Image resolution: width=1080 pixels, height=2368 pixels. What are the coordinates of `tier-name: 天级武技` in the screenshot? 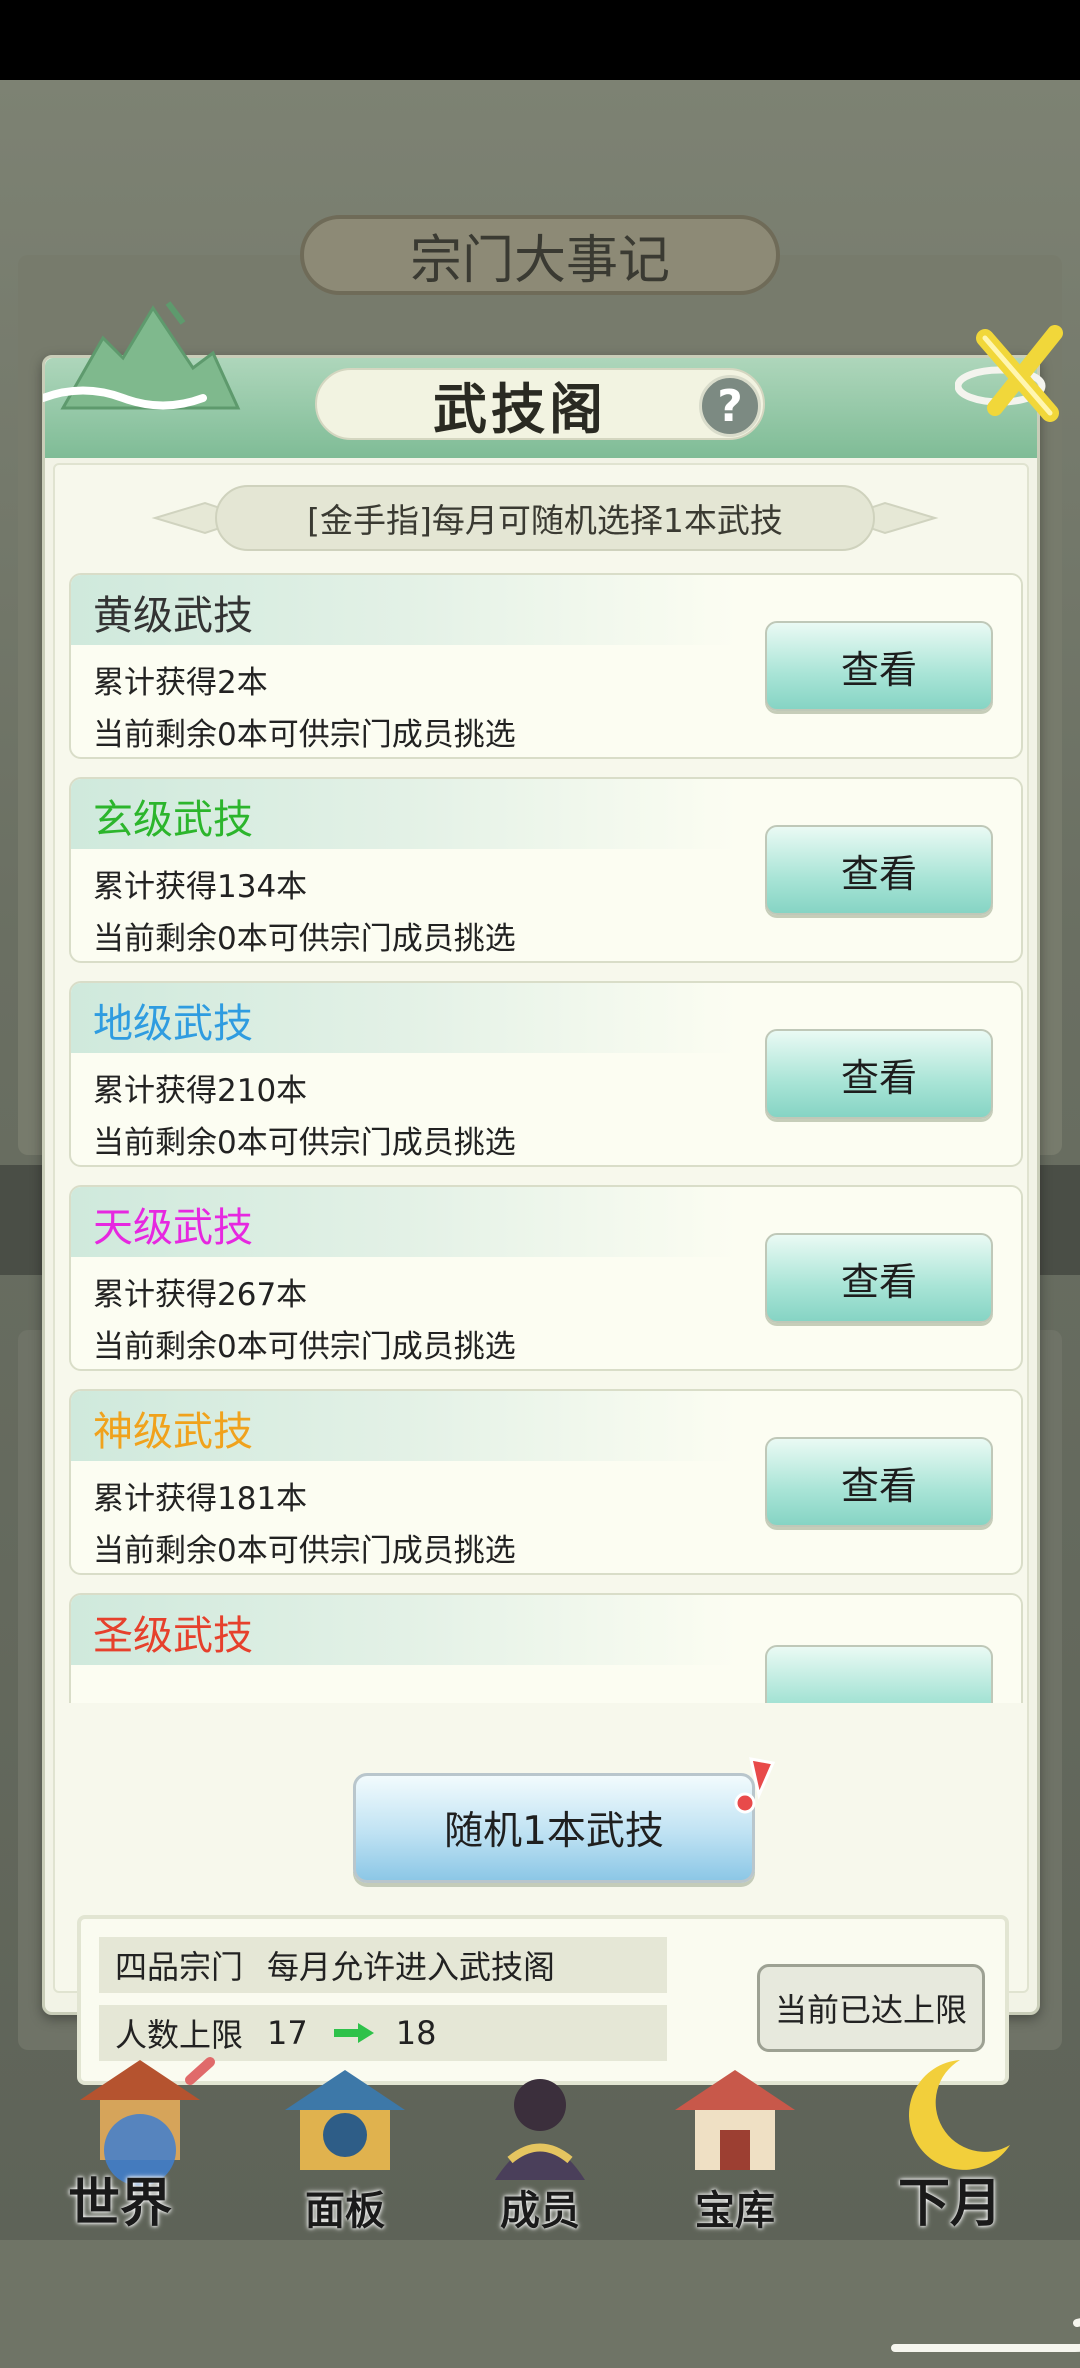 It's located at (173, 1228).